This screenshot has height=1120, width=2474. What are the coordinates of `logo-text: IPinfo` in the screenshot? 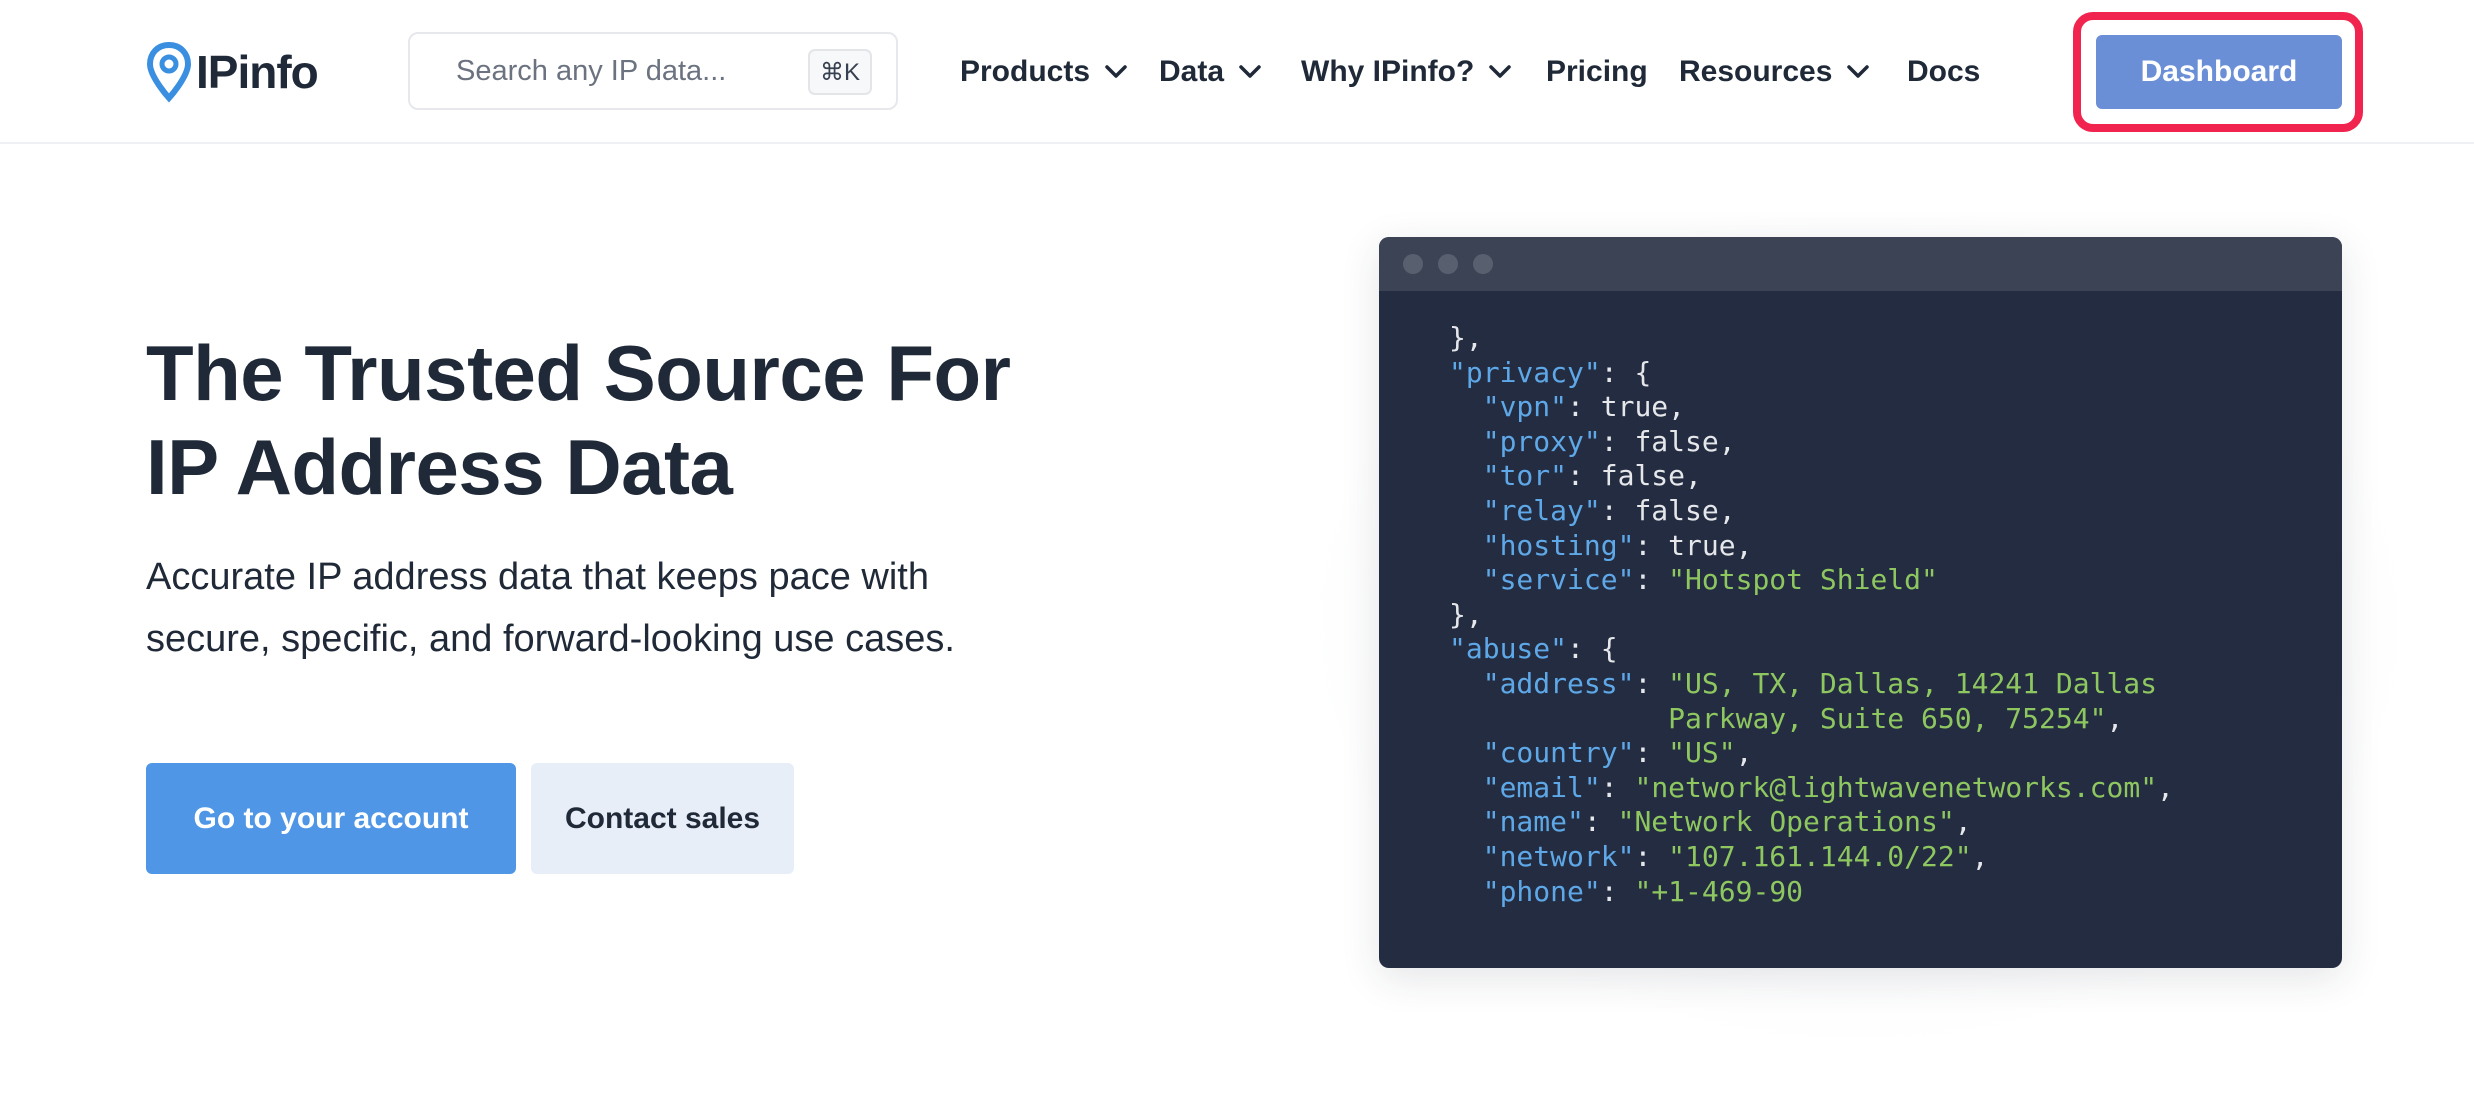 It's located at (257, 72).